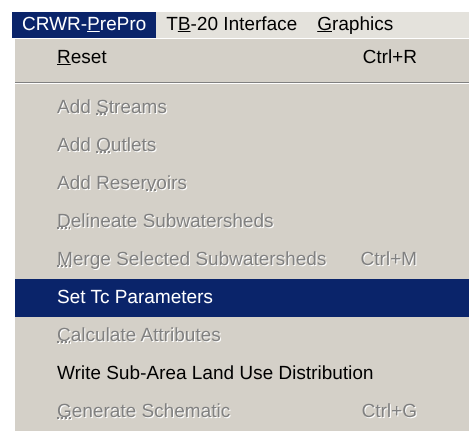 The width and height of the screenshot is (469, 436). Describe the element at coordinates (84, 25) in the screenshot. I see `menu-title: CRWR-PrePro` at that location.